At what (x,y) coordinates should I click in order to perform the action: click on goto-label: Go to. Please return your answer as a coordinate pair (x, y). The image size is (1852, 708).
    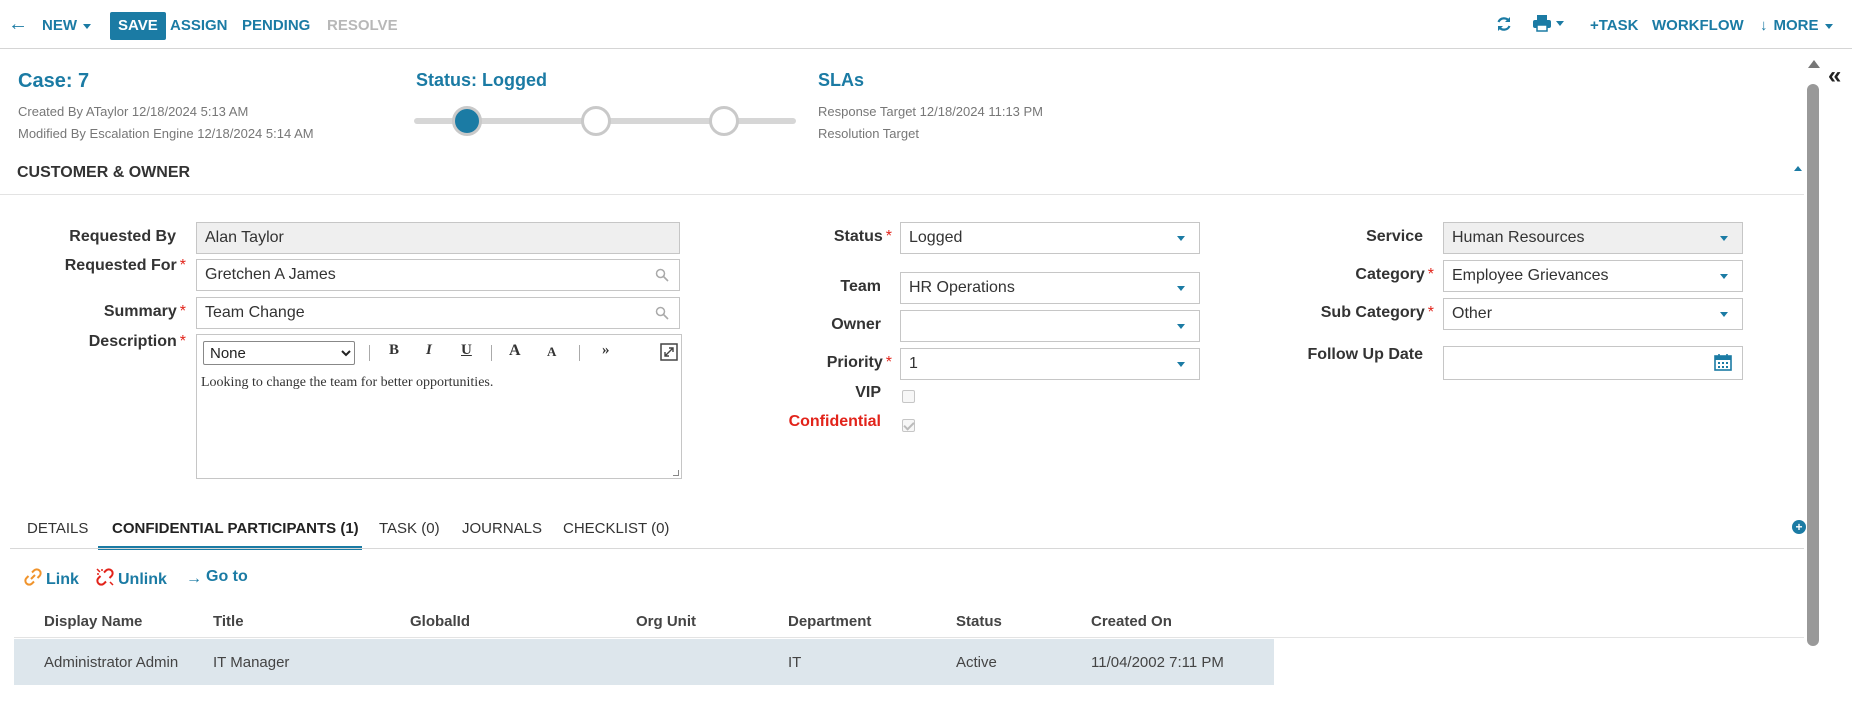
    Looking at the image, I should click on (227, 576).